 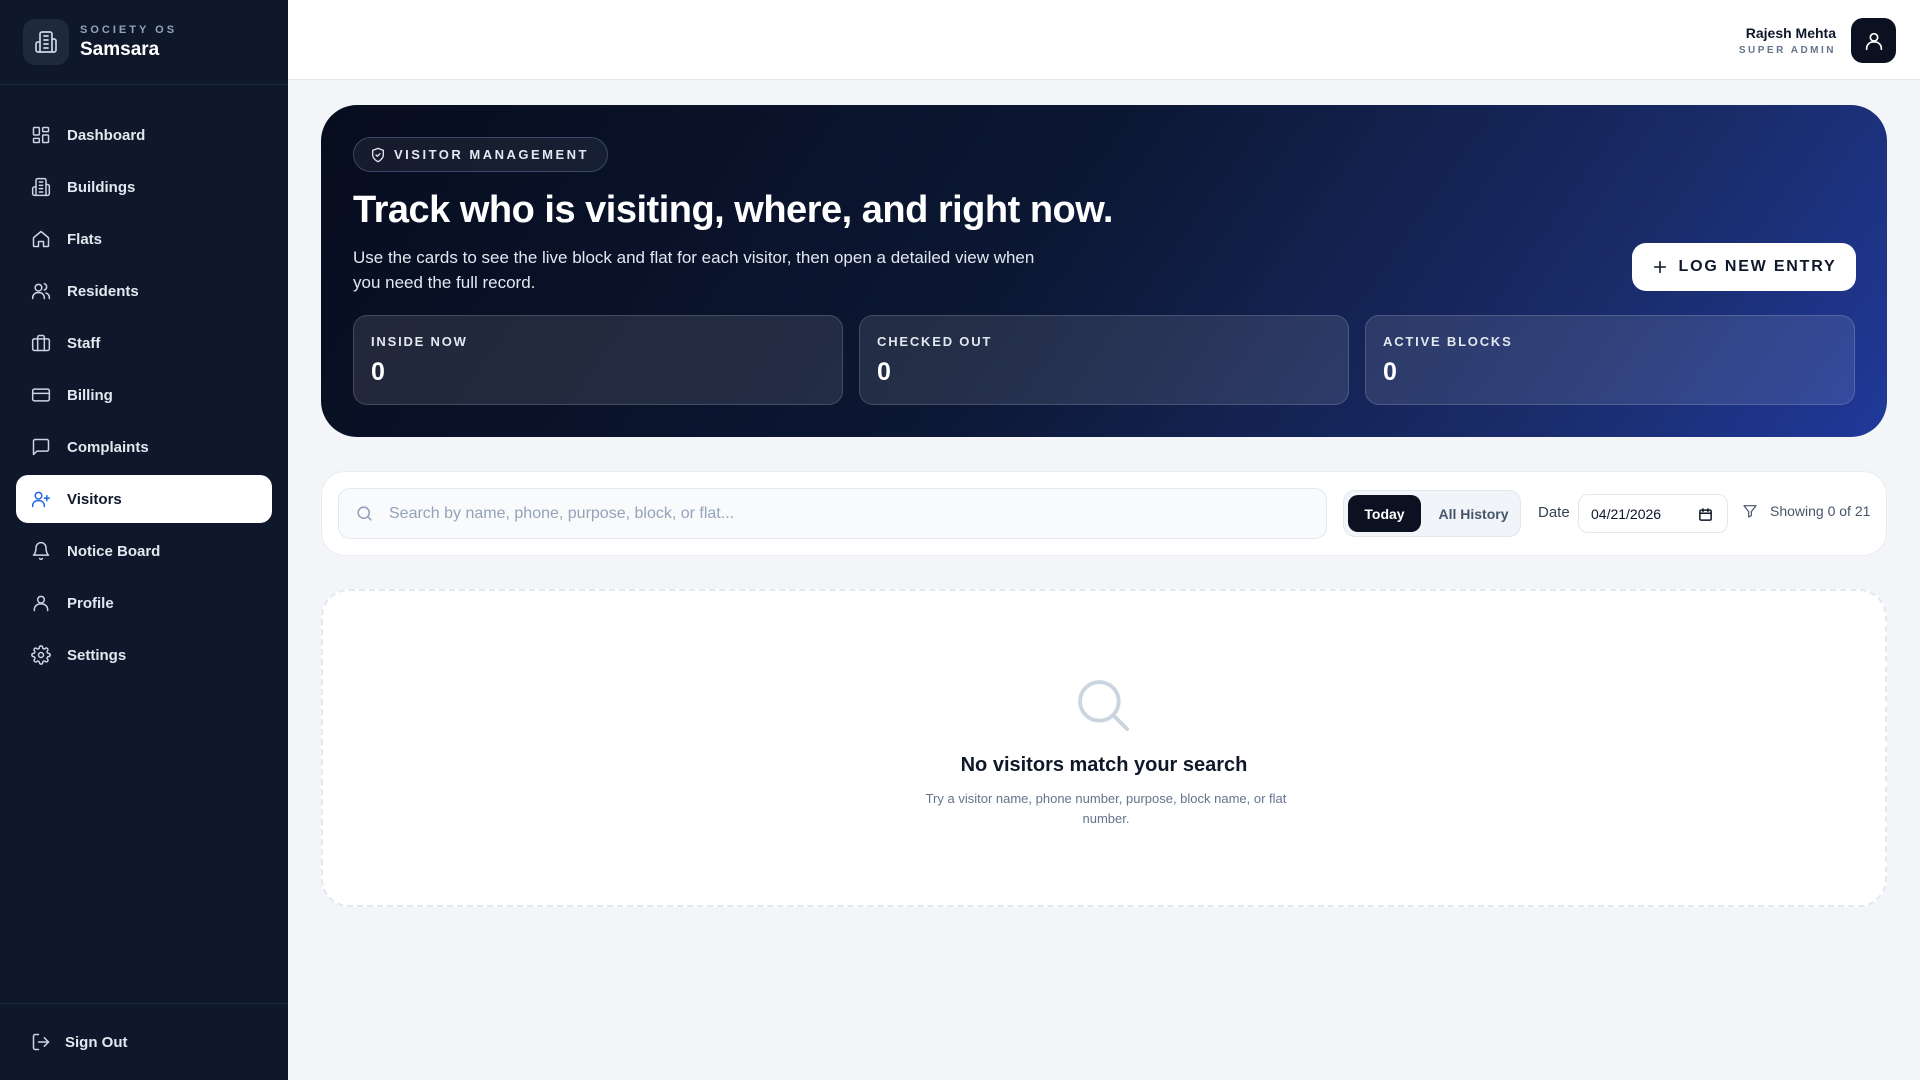 I want to click on section-pill: VISITOR MANAGEMENT, so click(x=480, y=154).